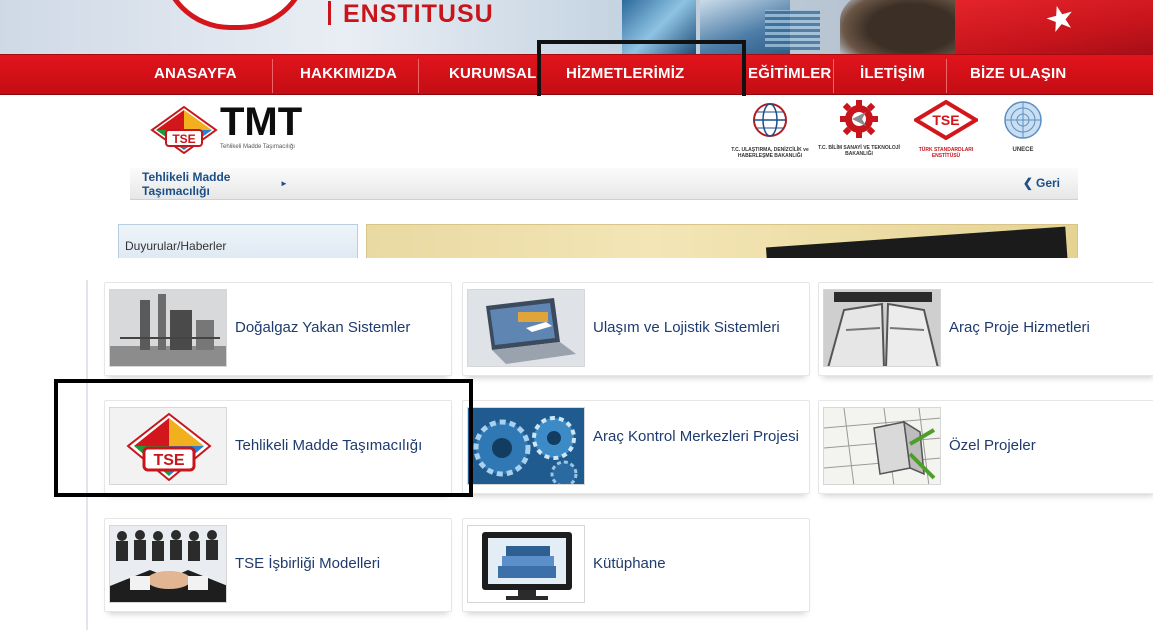 Image resolution: width=1153 pixels, height=630 pixels. I want to click on service-card-ozel-projeler: Özel Projeler, so click(985, 447).